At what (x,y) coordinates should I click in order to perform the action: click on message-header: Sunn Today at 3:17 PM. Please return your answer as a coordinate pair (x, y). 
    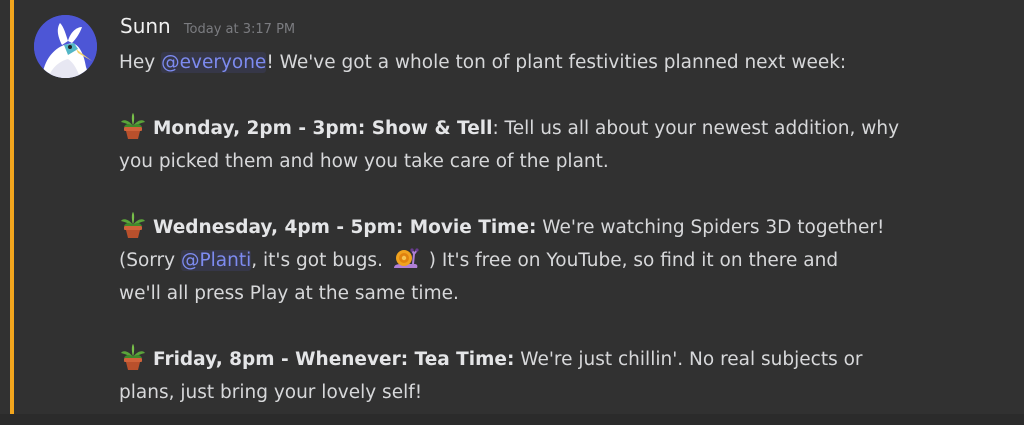
    Looking at the image, I should click on (207, 26).